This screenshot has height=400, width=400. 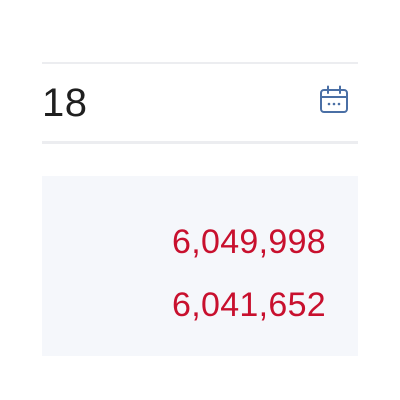 What do you see at coordinates (249, 305) in the screenshot?
I see `result-value-2: 6,041,652` at bounding box center [249, 305].